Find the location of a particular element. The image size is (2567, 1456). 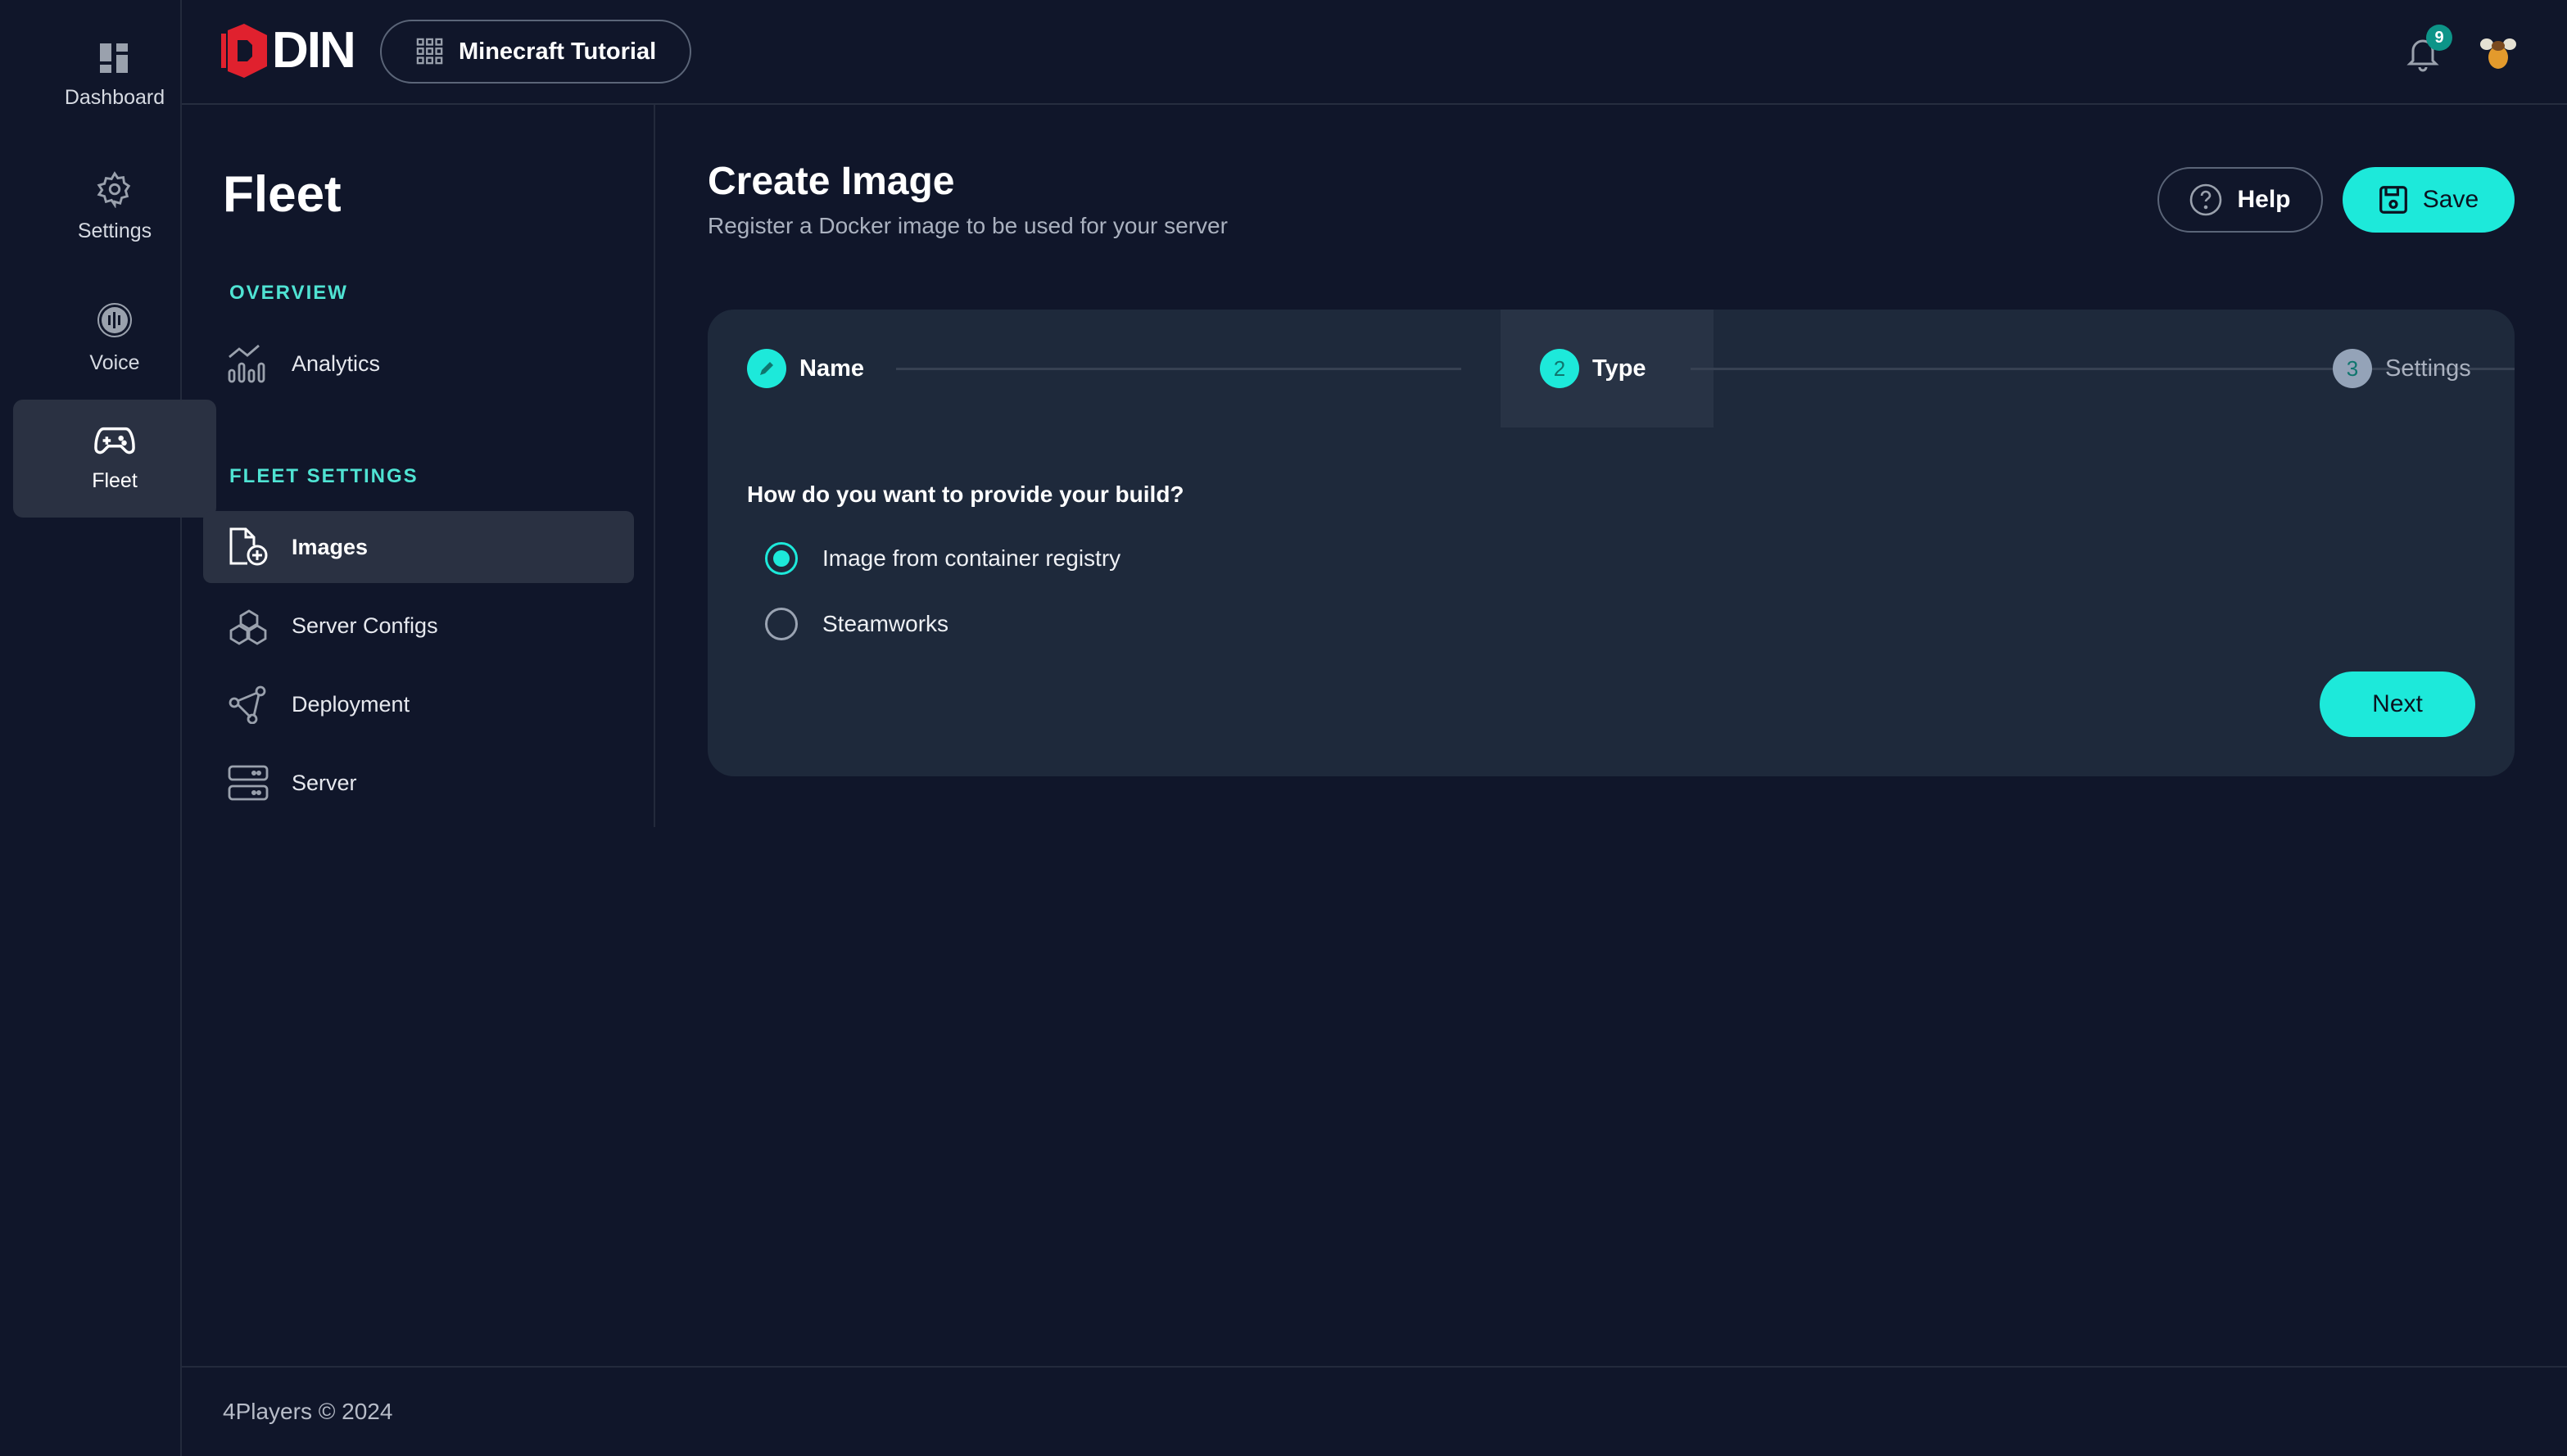

build-question: How do you want to provide your build? is located at coordinates (966, 495).